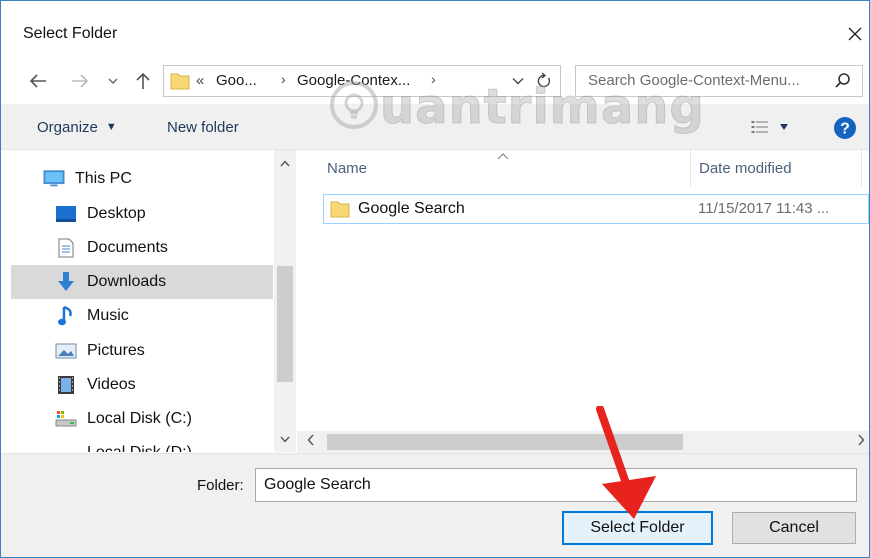 Image resolution: width=870 pixels, height=558 pixels. I want to click on column-header-row: Name Date modified, so click(583, 169).